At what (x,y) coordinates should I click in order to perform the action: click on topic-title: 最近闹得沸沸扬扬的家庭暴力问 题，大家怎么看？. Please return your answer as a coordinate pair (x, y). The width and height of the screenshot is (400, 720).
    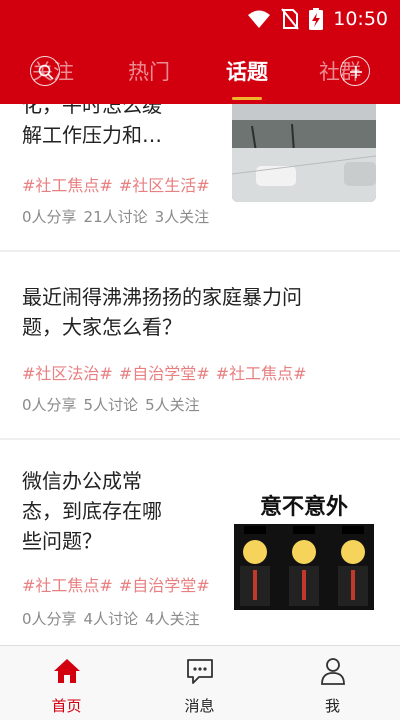
    Looking at the image, I should click on (162, 312).